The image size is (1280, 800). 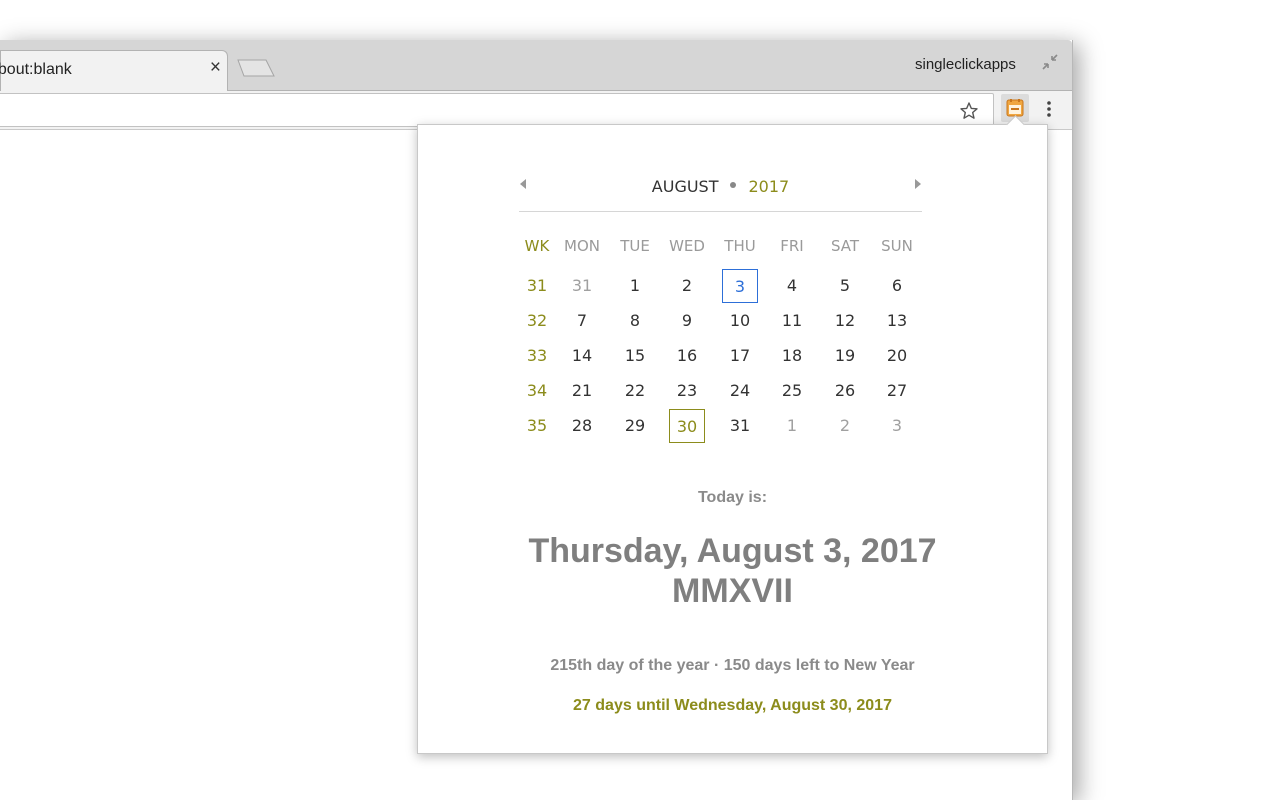 What do you see at coordinates (897, 426) in the screenshot?
I see `day-cell: 3` at bounding box center [897, 426].